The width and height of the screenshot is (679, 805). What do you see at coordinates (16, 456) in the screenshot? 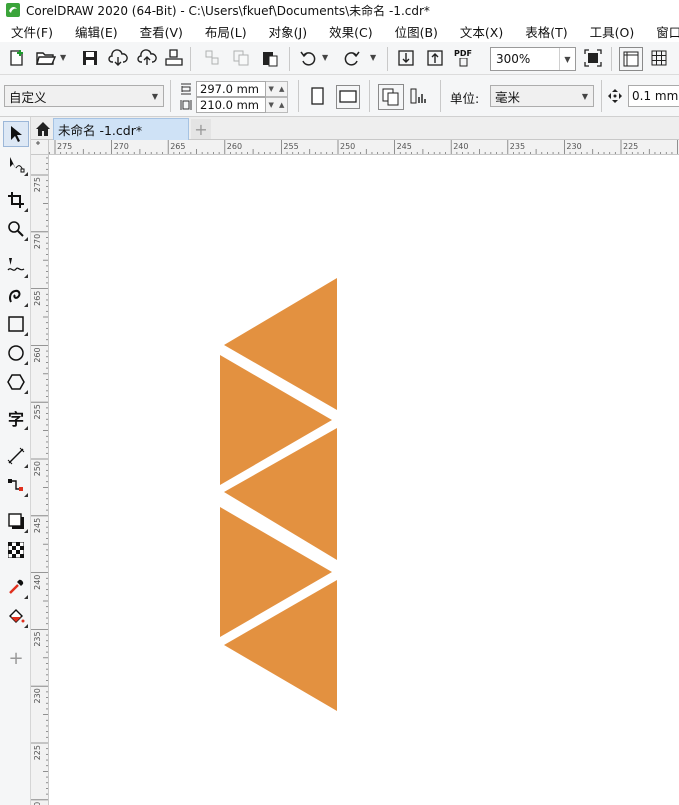
I see `parallel-dimension-tool` at bounding box center [16, 456].